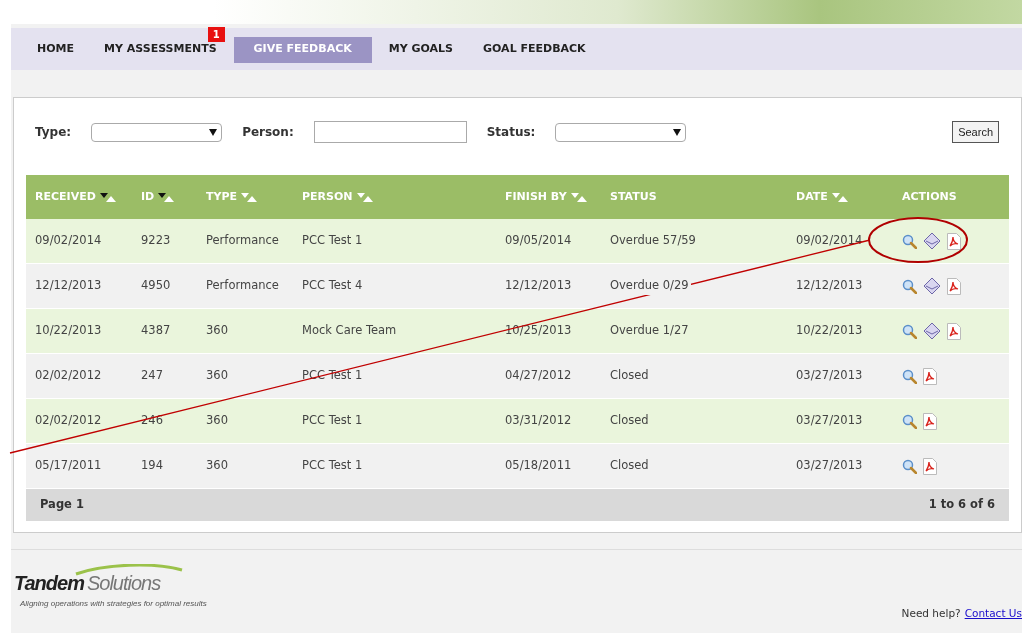 This screenshot has width=1022, height=633. I want to click on column-header: STATUS, so click(633, 196).